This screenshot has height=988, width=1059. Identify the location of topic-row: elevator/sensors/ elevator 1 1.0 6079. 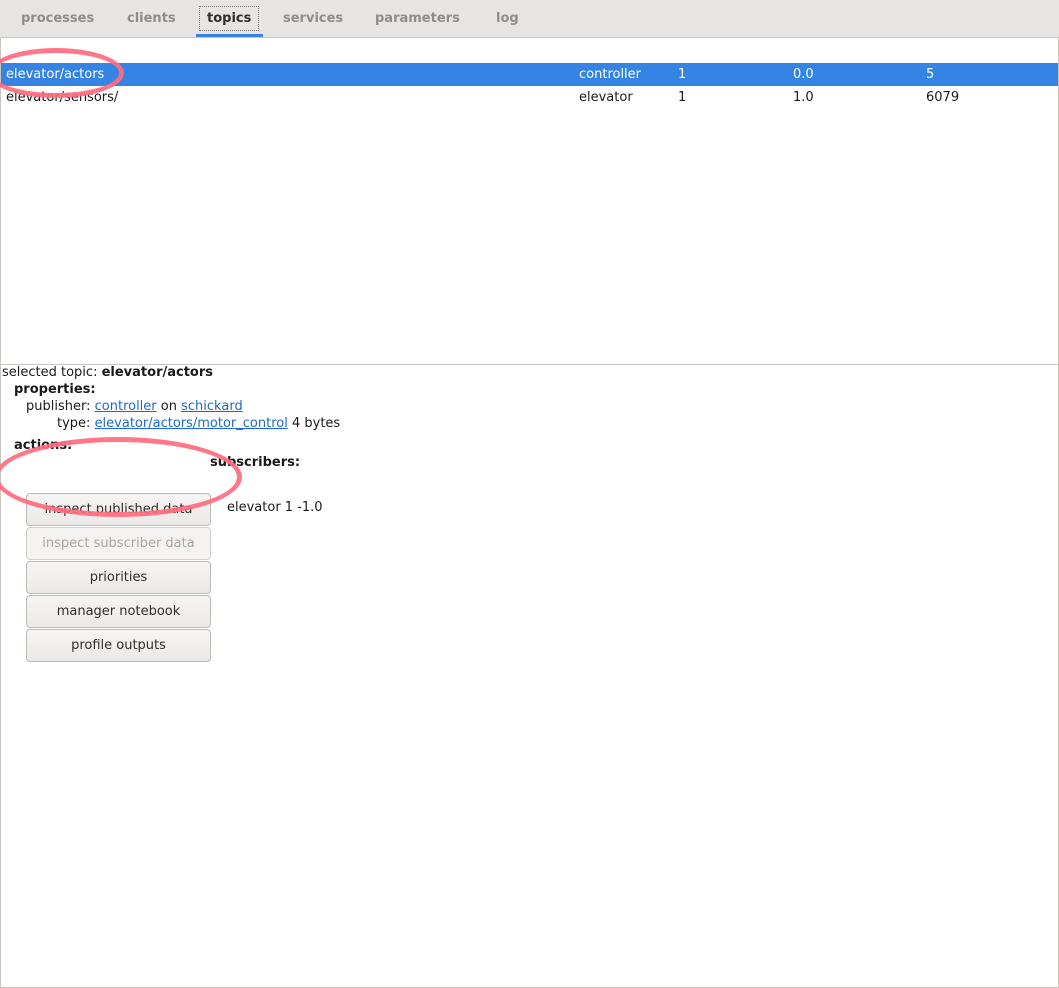
(529, 97).